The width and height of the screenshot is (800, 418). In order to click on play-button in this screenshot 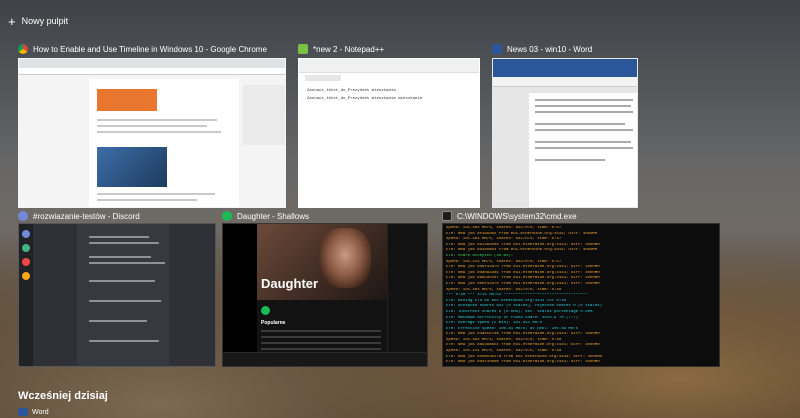, I will do `click(265, 310)`.